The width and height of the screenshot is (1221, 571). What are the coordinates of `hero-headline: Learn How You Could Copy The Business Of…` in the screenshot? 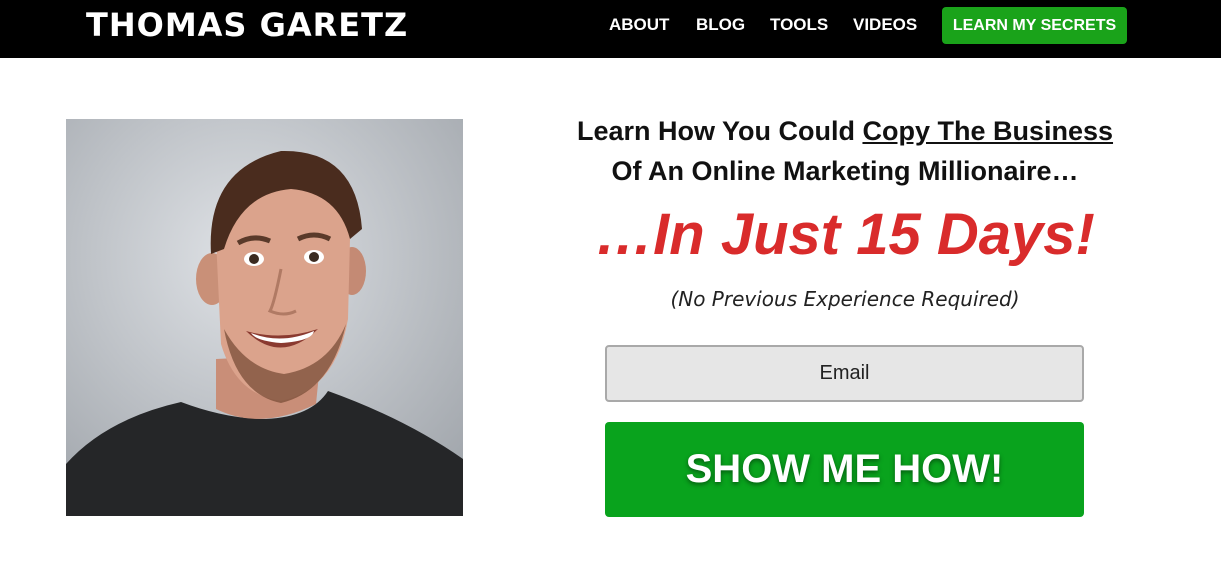 It's located at (845, 151).